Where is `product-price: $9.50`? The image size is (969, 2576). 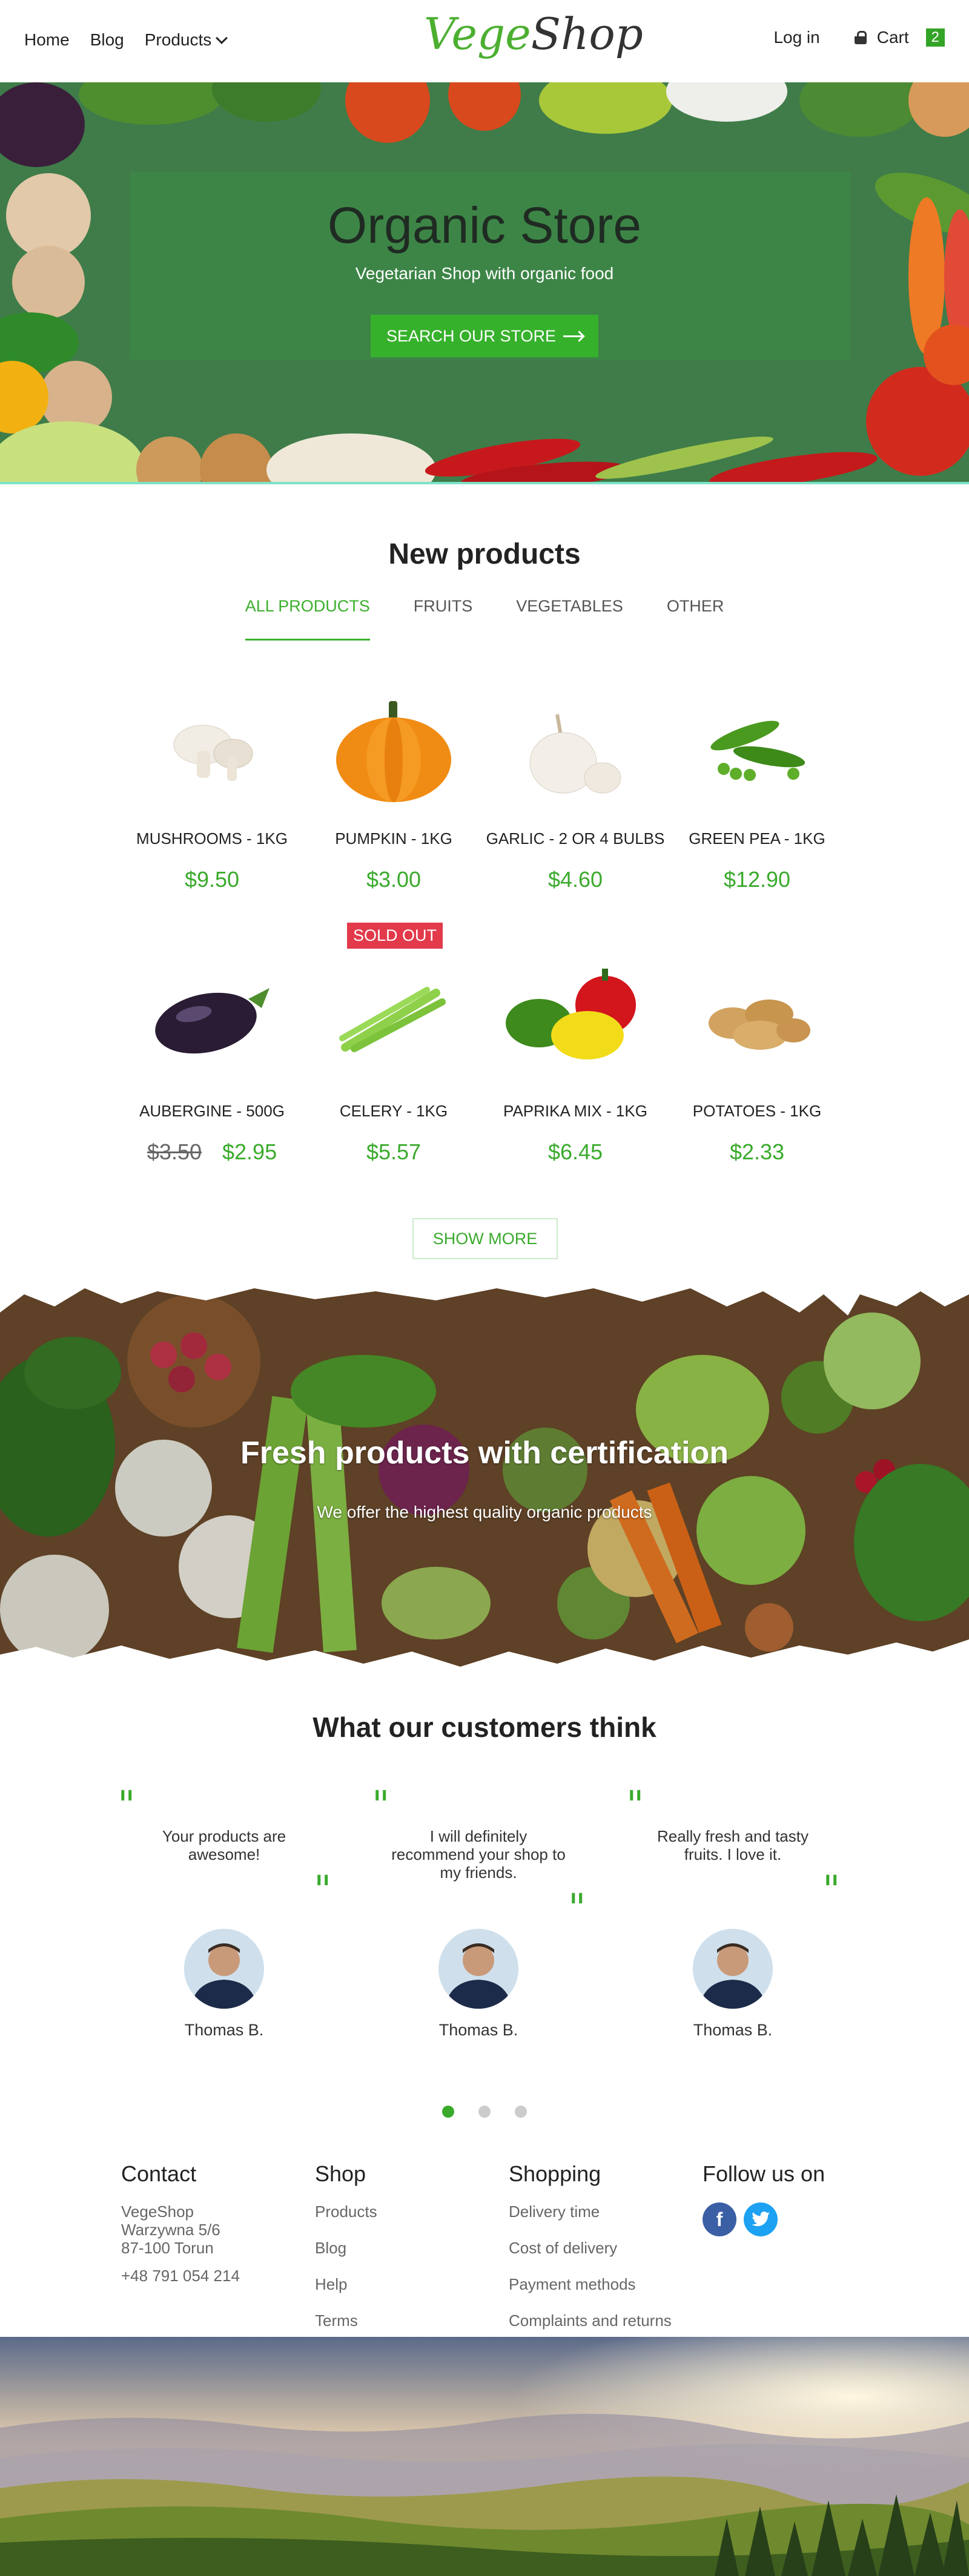 product-price: $9.50 is located at coordinates (212, 879).